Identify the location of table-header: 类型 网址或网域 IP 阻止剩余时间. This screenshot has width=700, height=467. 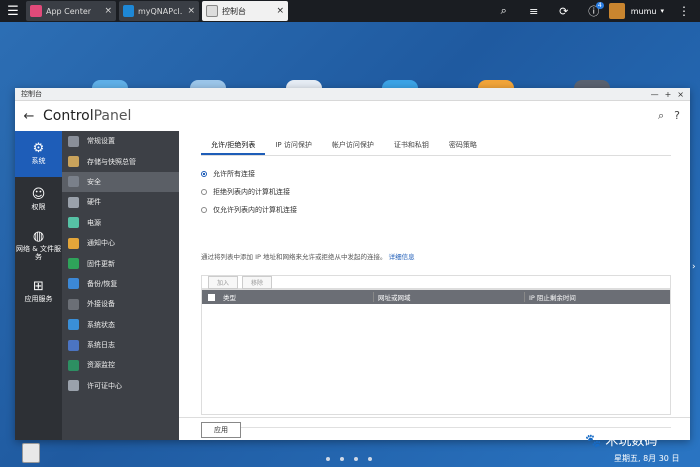
(436, 297).